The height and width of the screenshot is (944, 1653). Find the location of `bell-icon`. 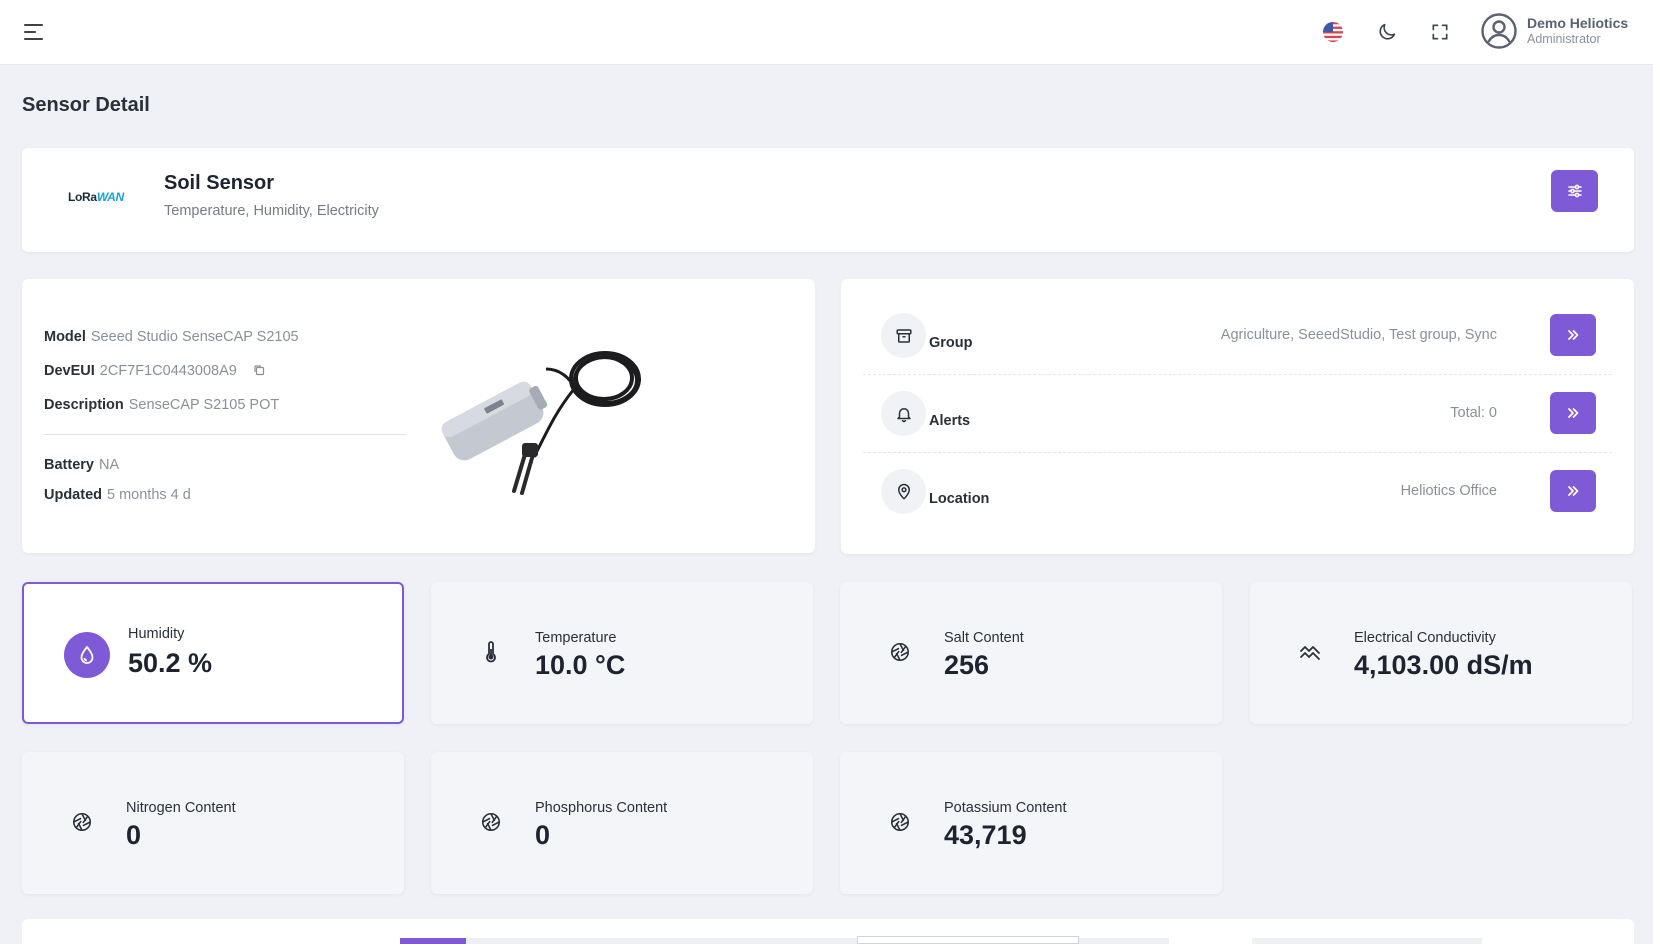

bell-icon is located at coordinates (903, 413).